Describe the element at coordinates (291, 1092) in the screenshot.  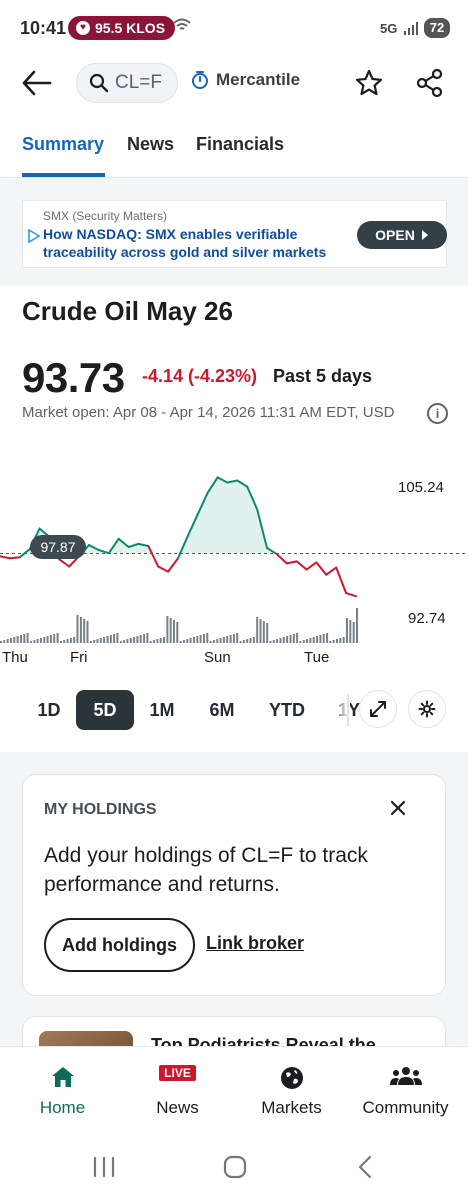
I see `nav-markets: Markets` at that location.